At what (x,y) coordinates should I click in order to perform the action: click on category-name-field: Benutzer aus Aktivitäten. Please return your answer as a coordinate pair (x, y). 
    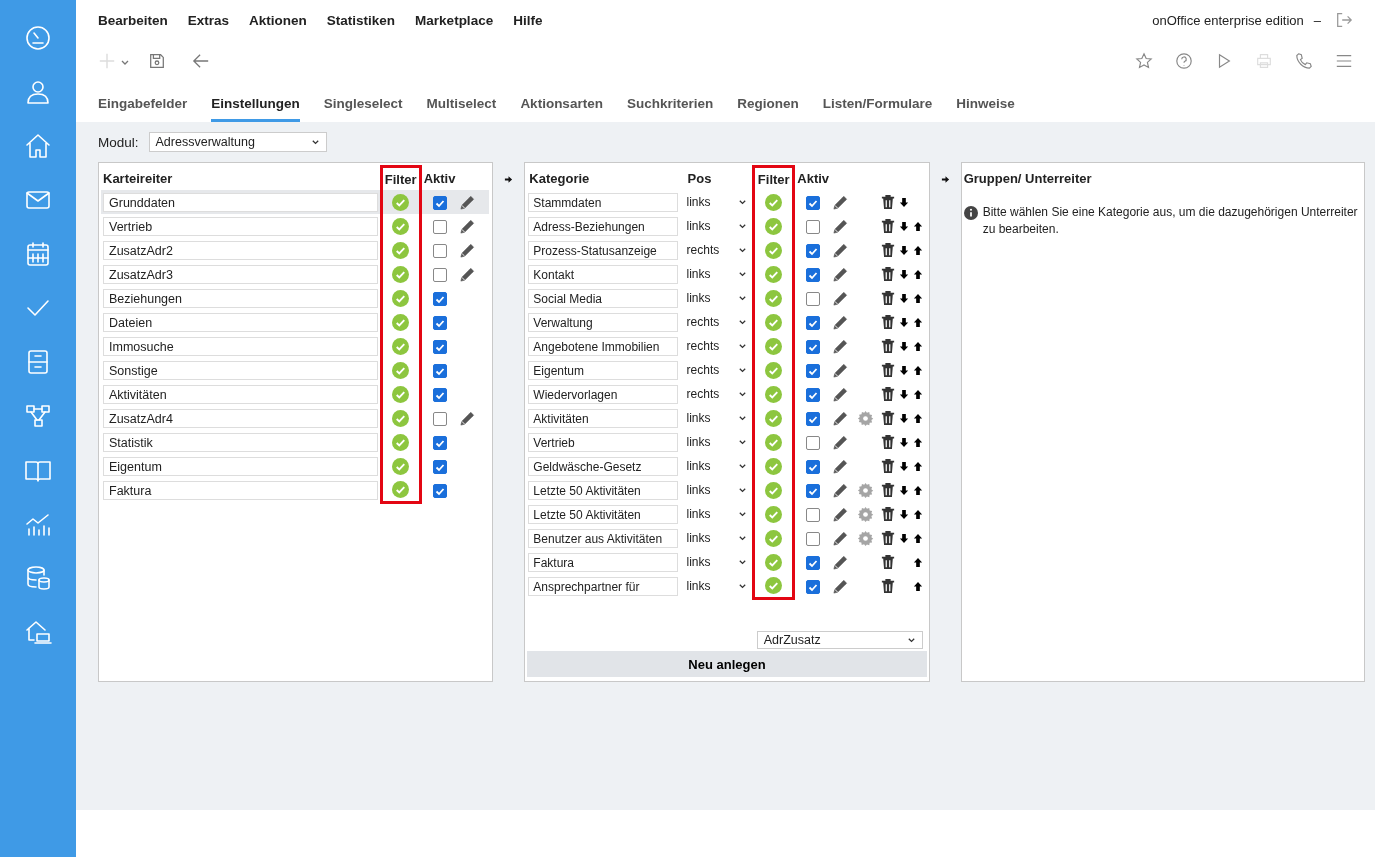
    Looking at the image, I should click on (603, 538).